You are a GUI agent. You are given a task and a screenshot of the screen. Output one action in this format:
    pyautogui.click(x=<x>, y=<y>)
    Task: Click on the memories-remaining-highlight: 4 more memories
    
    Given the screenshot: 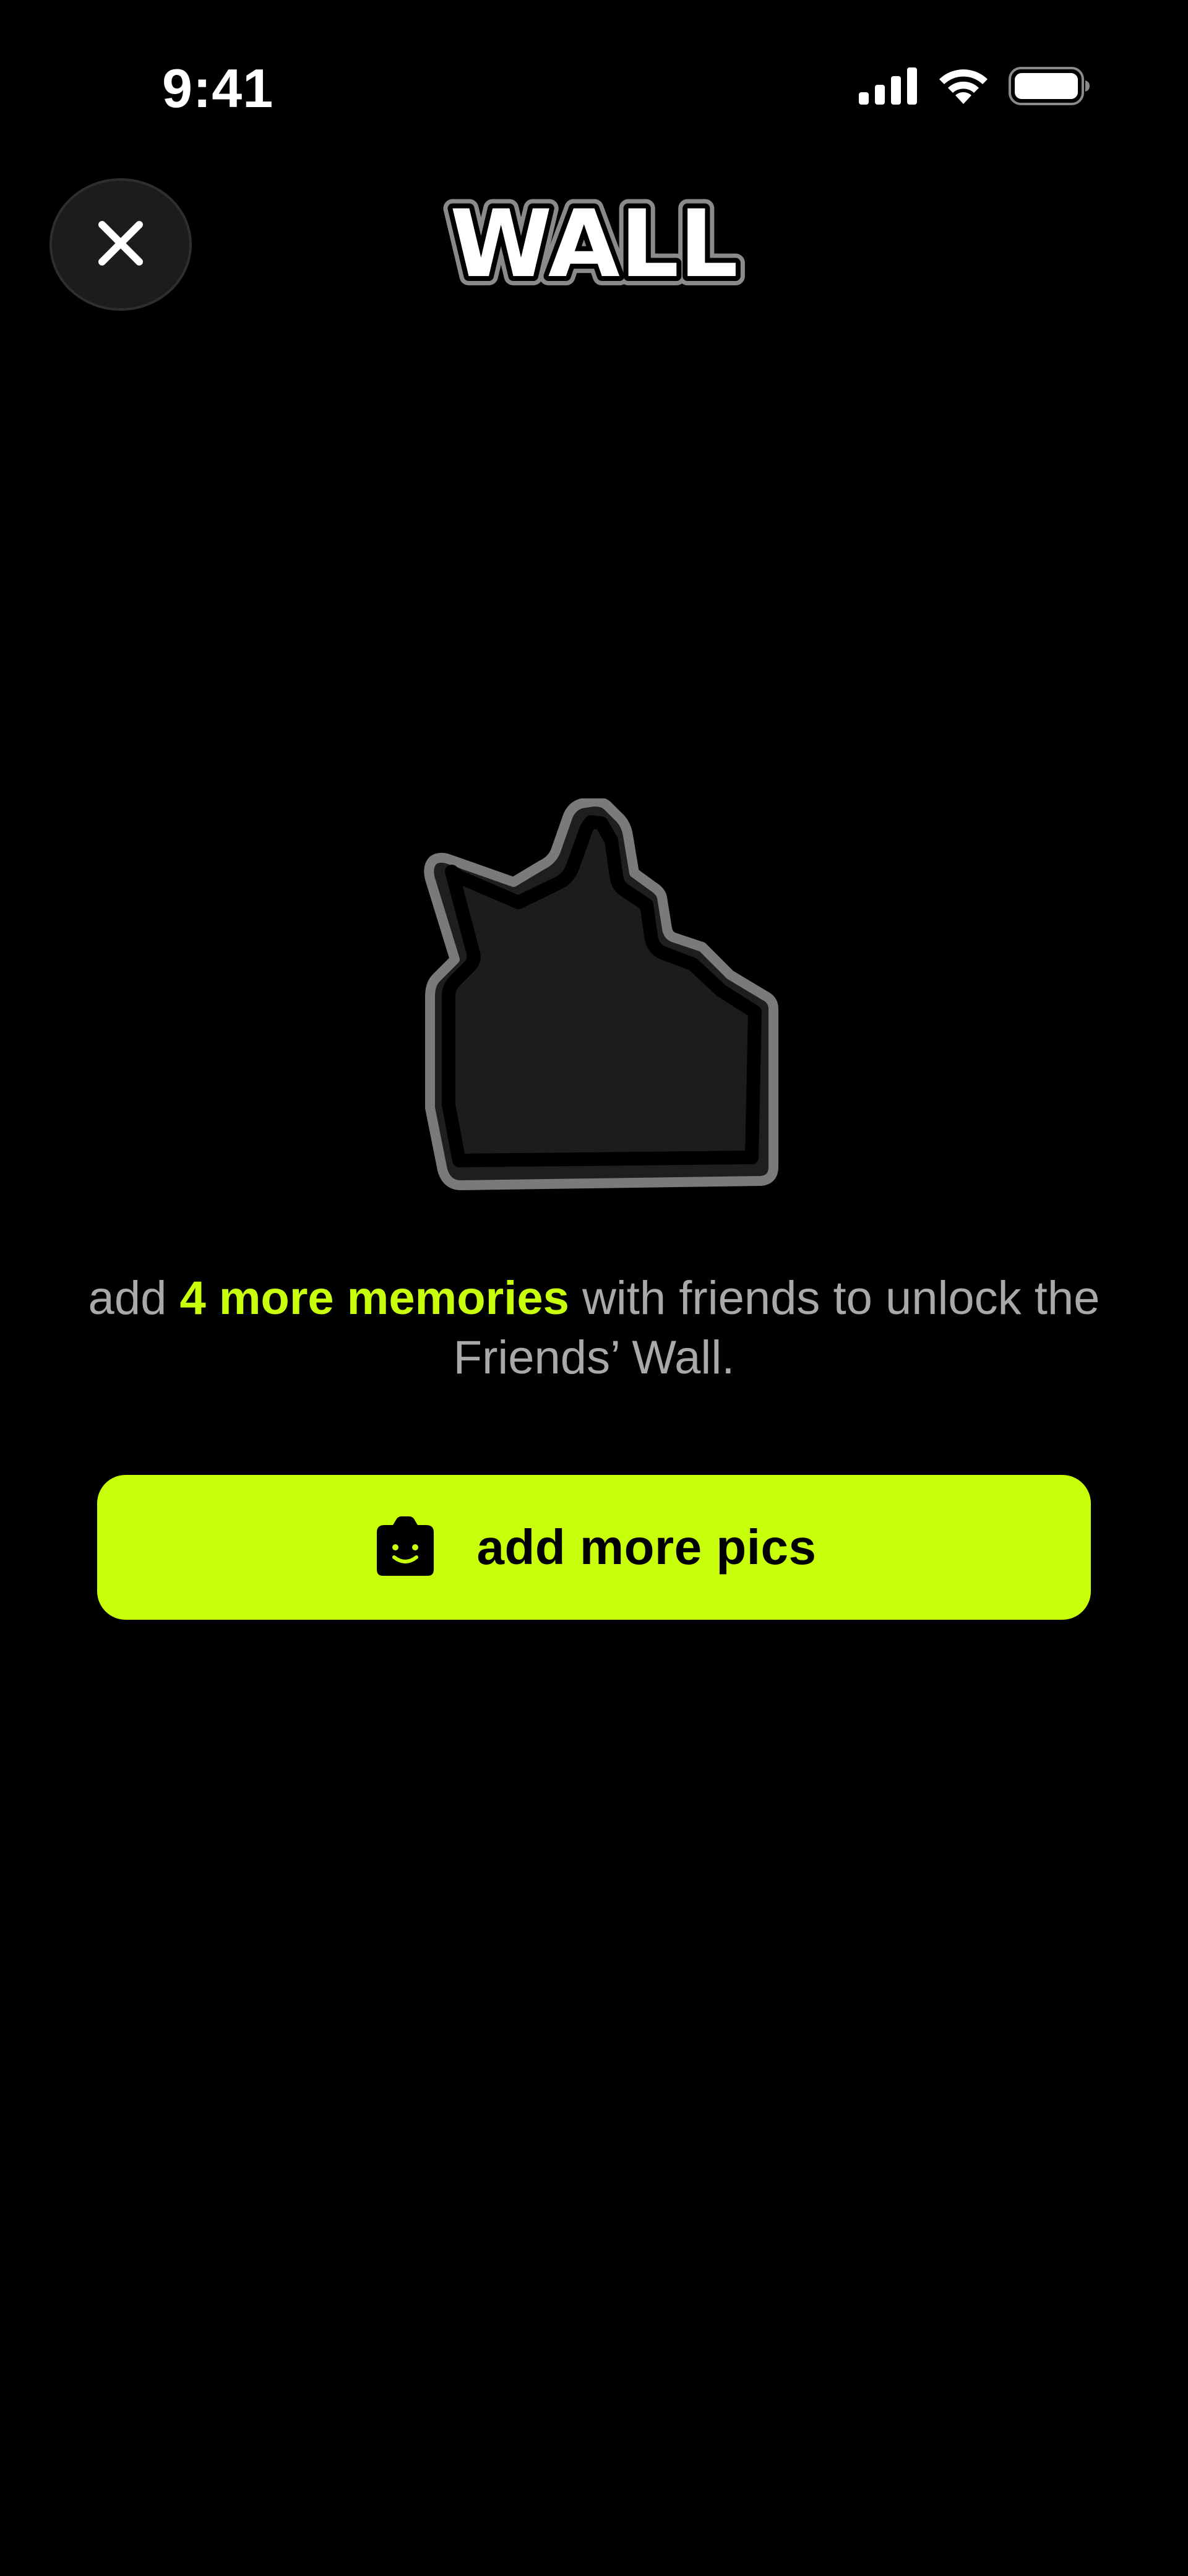 What is the action you would take?
    pyautogui.click(x=374, y=1298)
    